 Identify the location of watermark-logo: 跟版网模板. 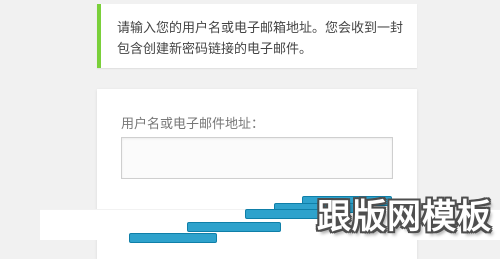
(404, 217).